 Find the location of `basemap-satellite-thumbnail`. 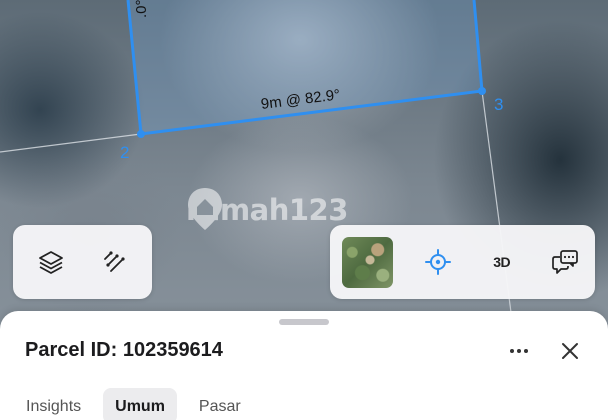

basemap-satellite-thumbnail is located at coordinates (367, 262).